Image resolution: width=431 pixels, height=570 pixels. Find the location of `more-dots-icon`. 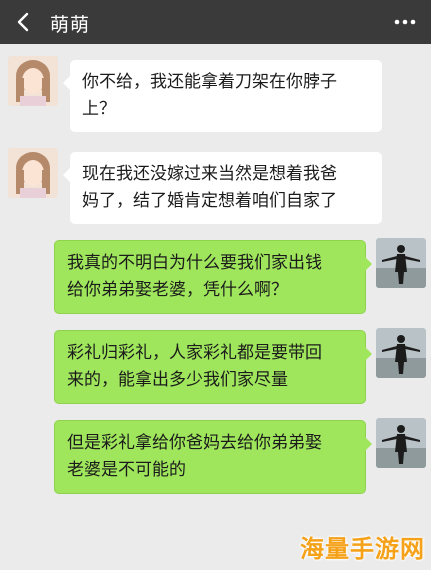

more-dots-icon is located at coordinates (405, 22).